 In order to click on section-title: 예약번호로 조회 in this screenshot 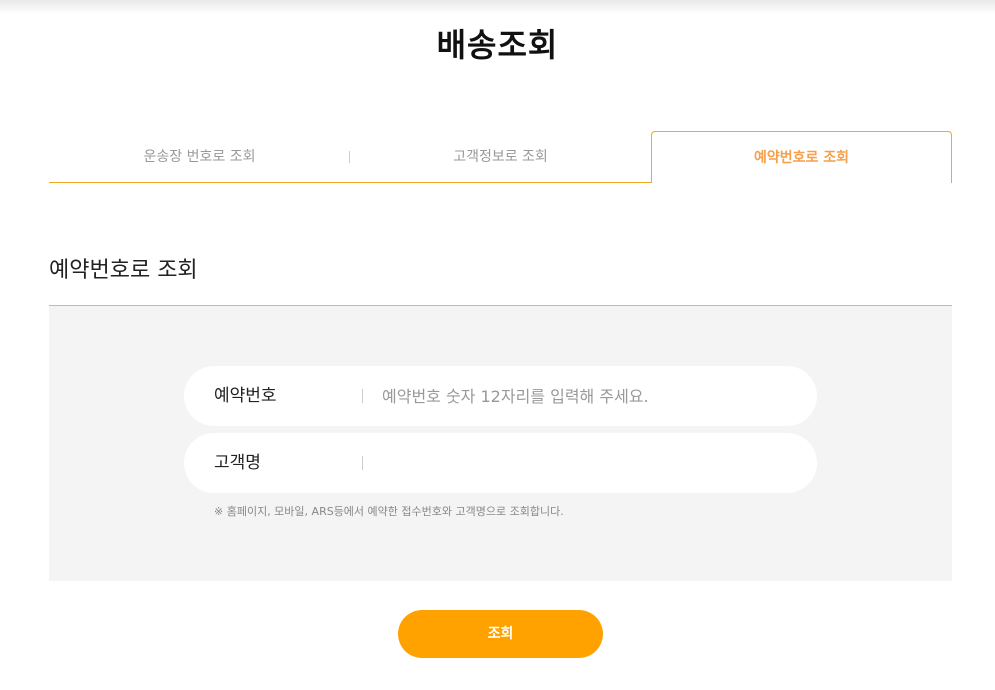, I will do `click(123, 270)`.